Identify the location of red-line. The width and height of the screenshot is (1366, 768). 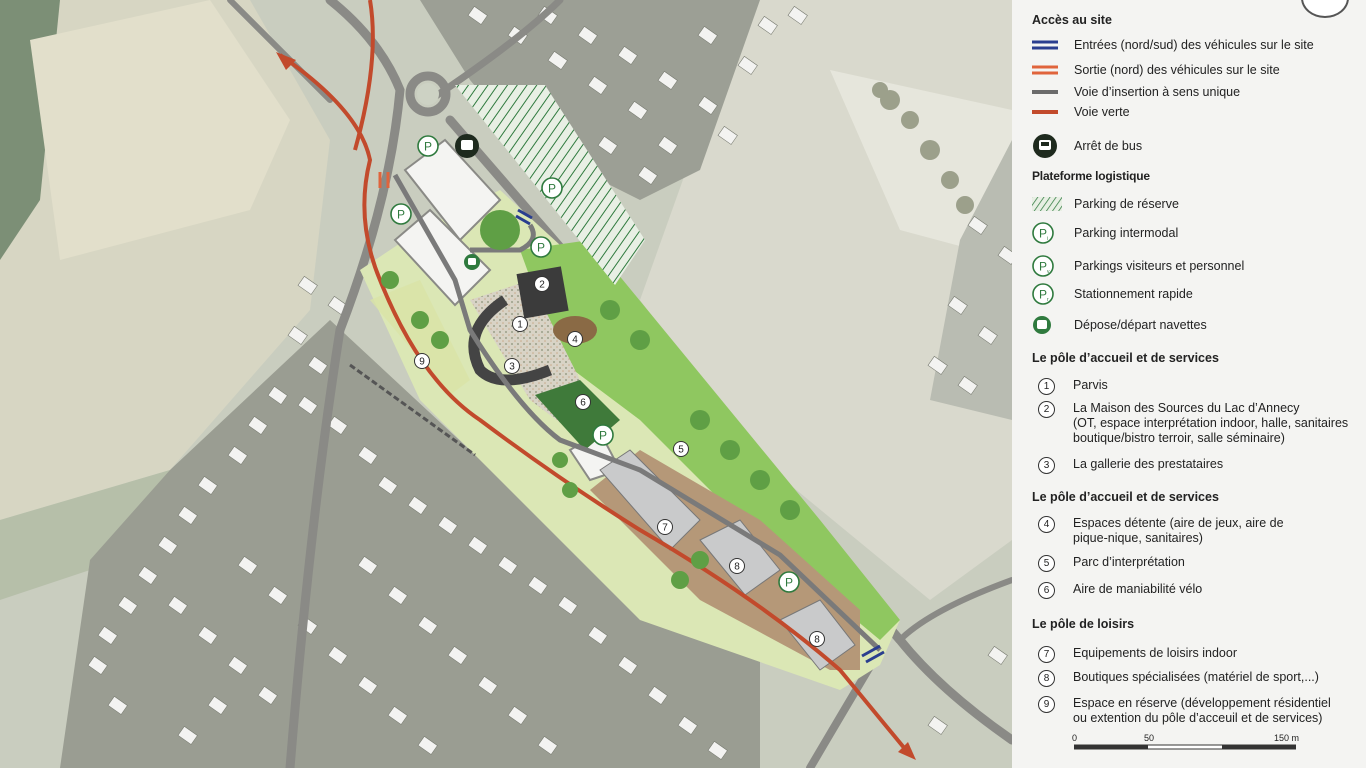
(1047, 112).